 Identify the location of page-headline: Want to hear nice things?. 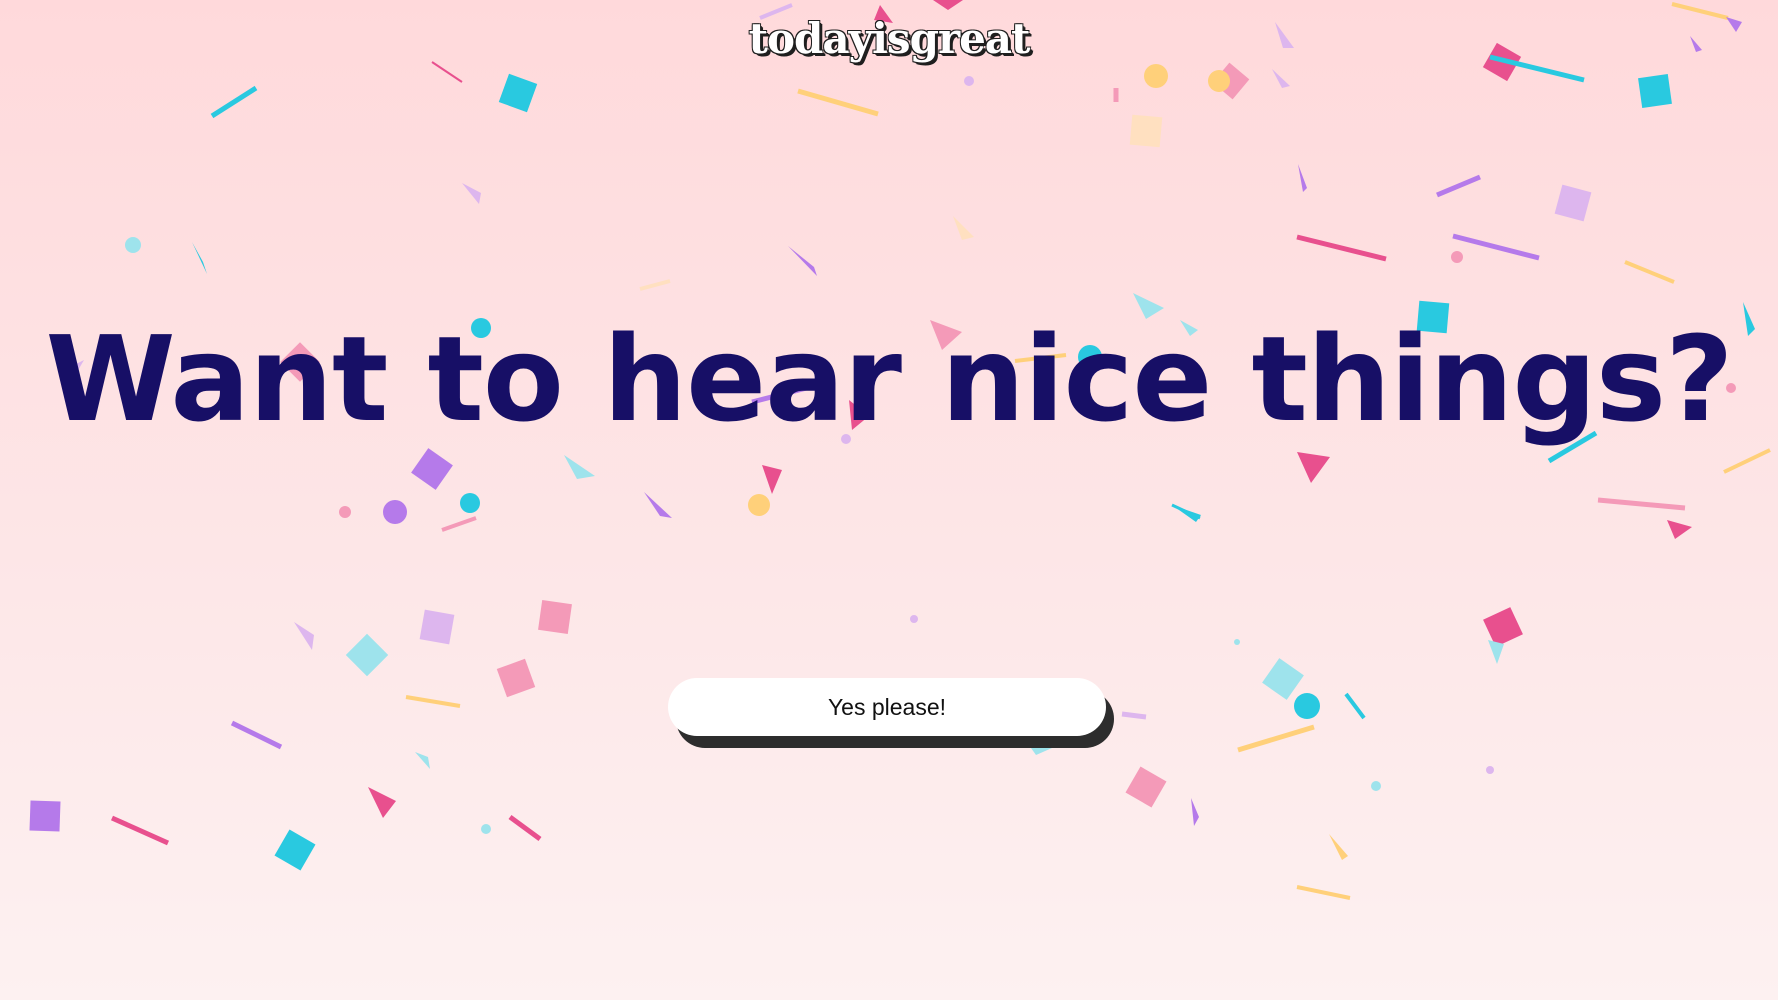
(889, 379).